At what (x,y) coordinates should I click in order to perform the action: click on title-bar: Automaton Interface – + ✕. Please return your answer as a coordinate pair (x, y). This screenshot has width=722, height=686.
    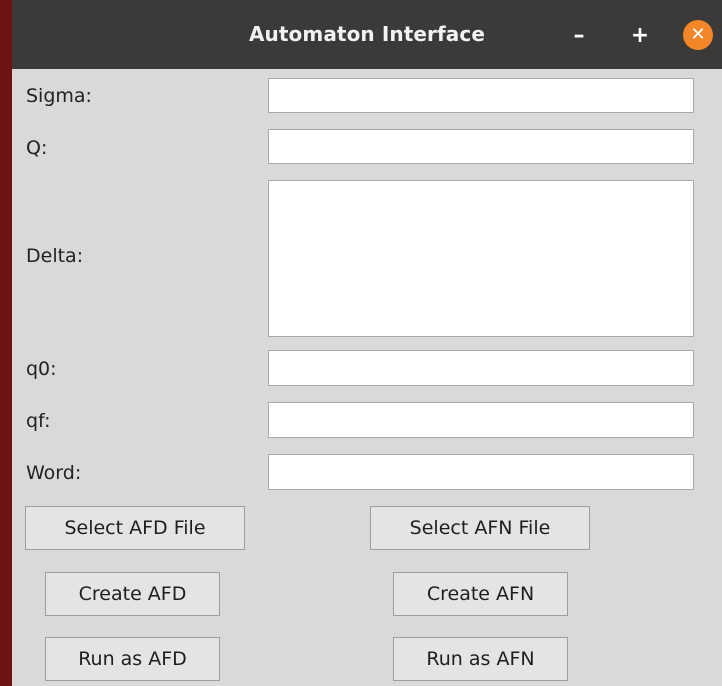
    Looking at the image, I should click on (367, 34).